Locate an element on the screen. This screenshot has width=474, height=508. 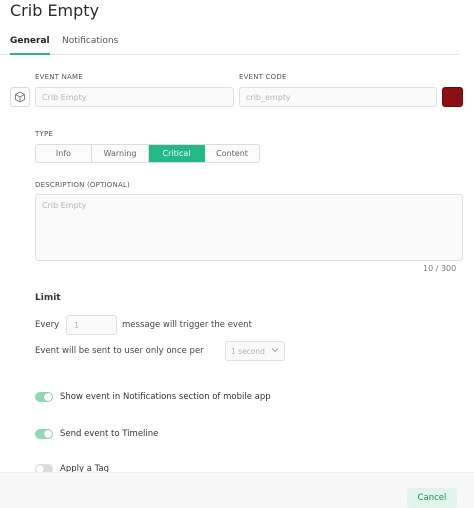
every-prefix-text: Every is located at coordinates (47, 325).